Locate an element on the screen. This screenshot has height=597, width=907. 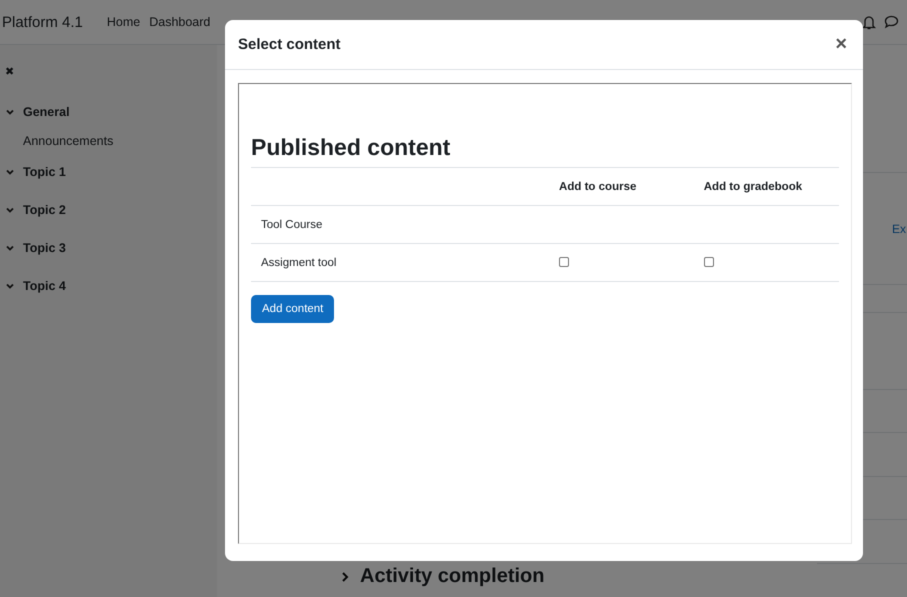
table-cell: Tool Course is located at coordinates (400, 225).